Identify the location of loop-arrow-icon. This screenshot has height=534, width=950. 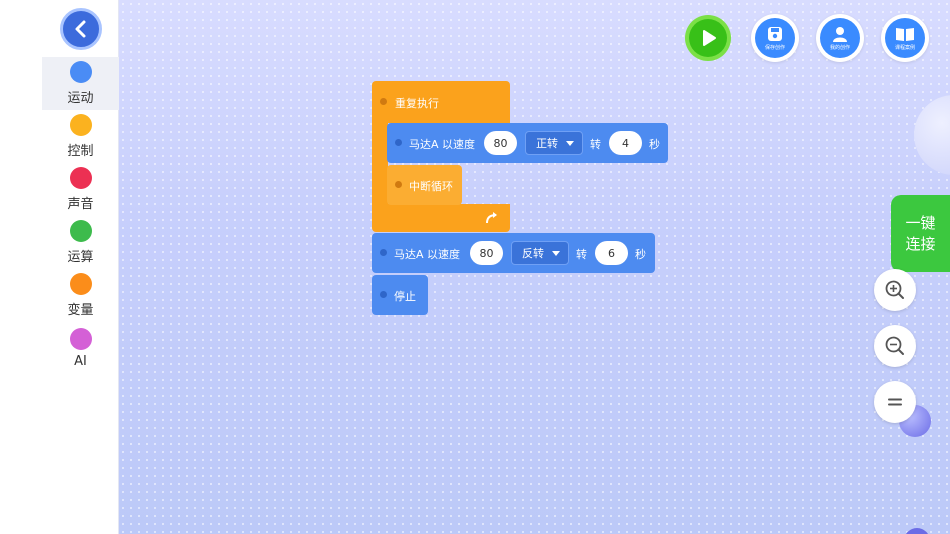
(491, 218).